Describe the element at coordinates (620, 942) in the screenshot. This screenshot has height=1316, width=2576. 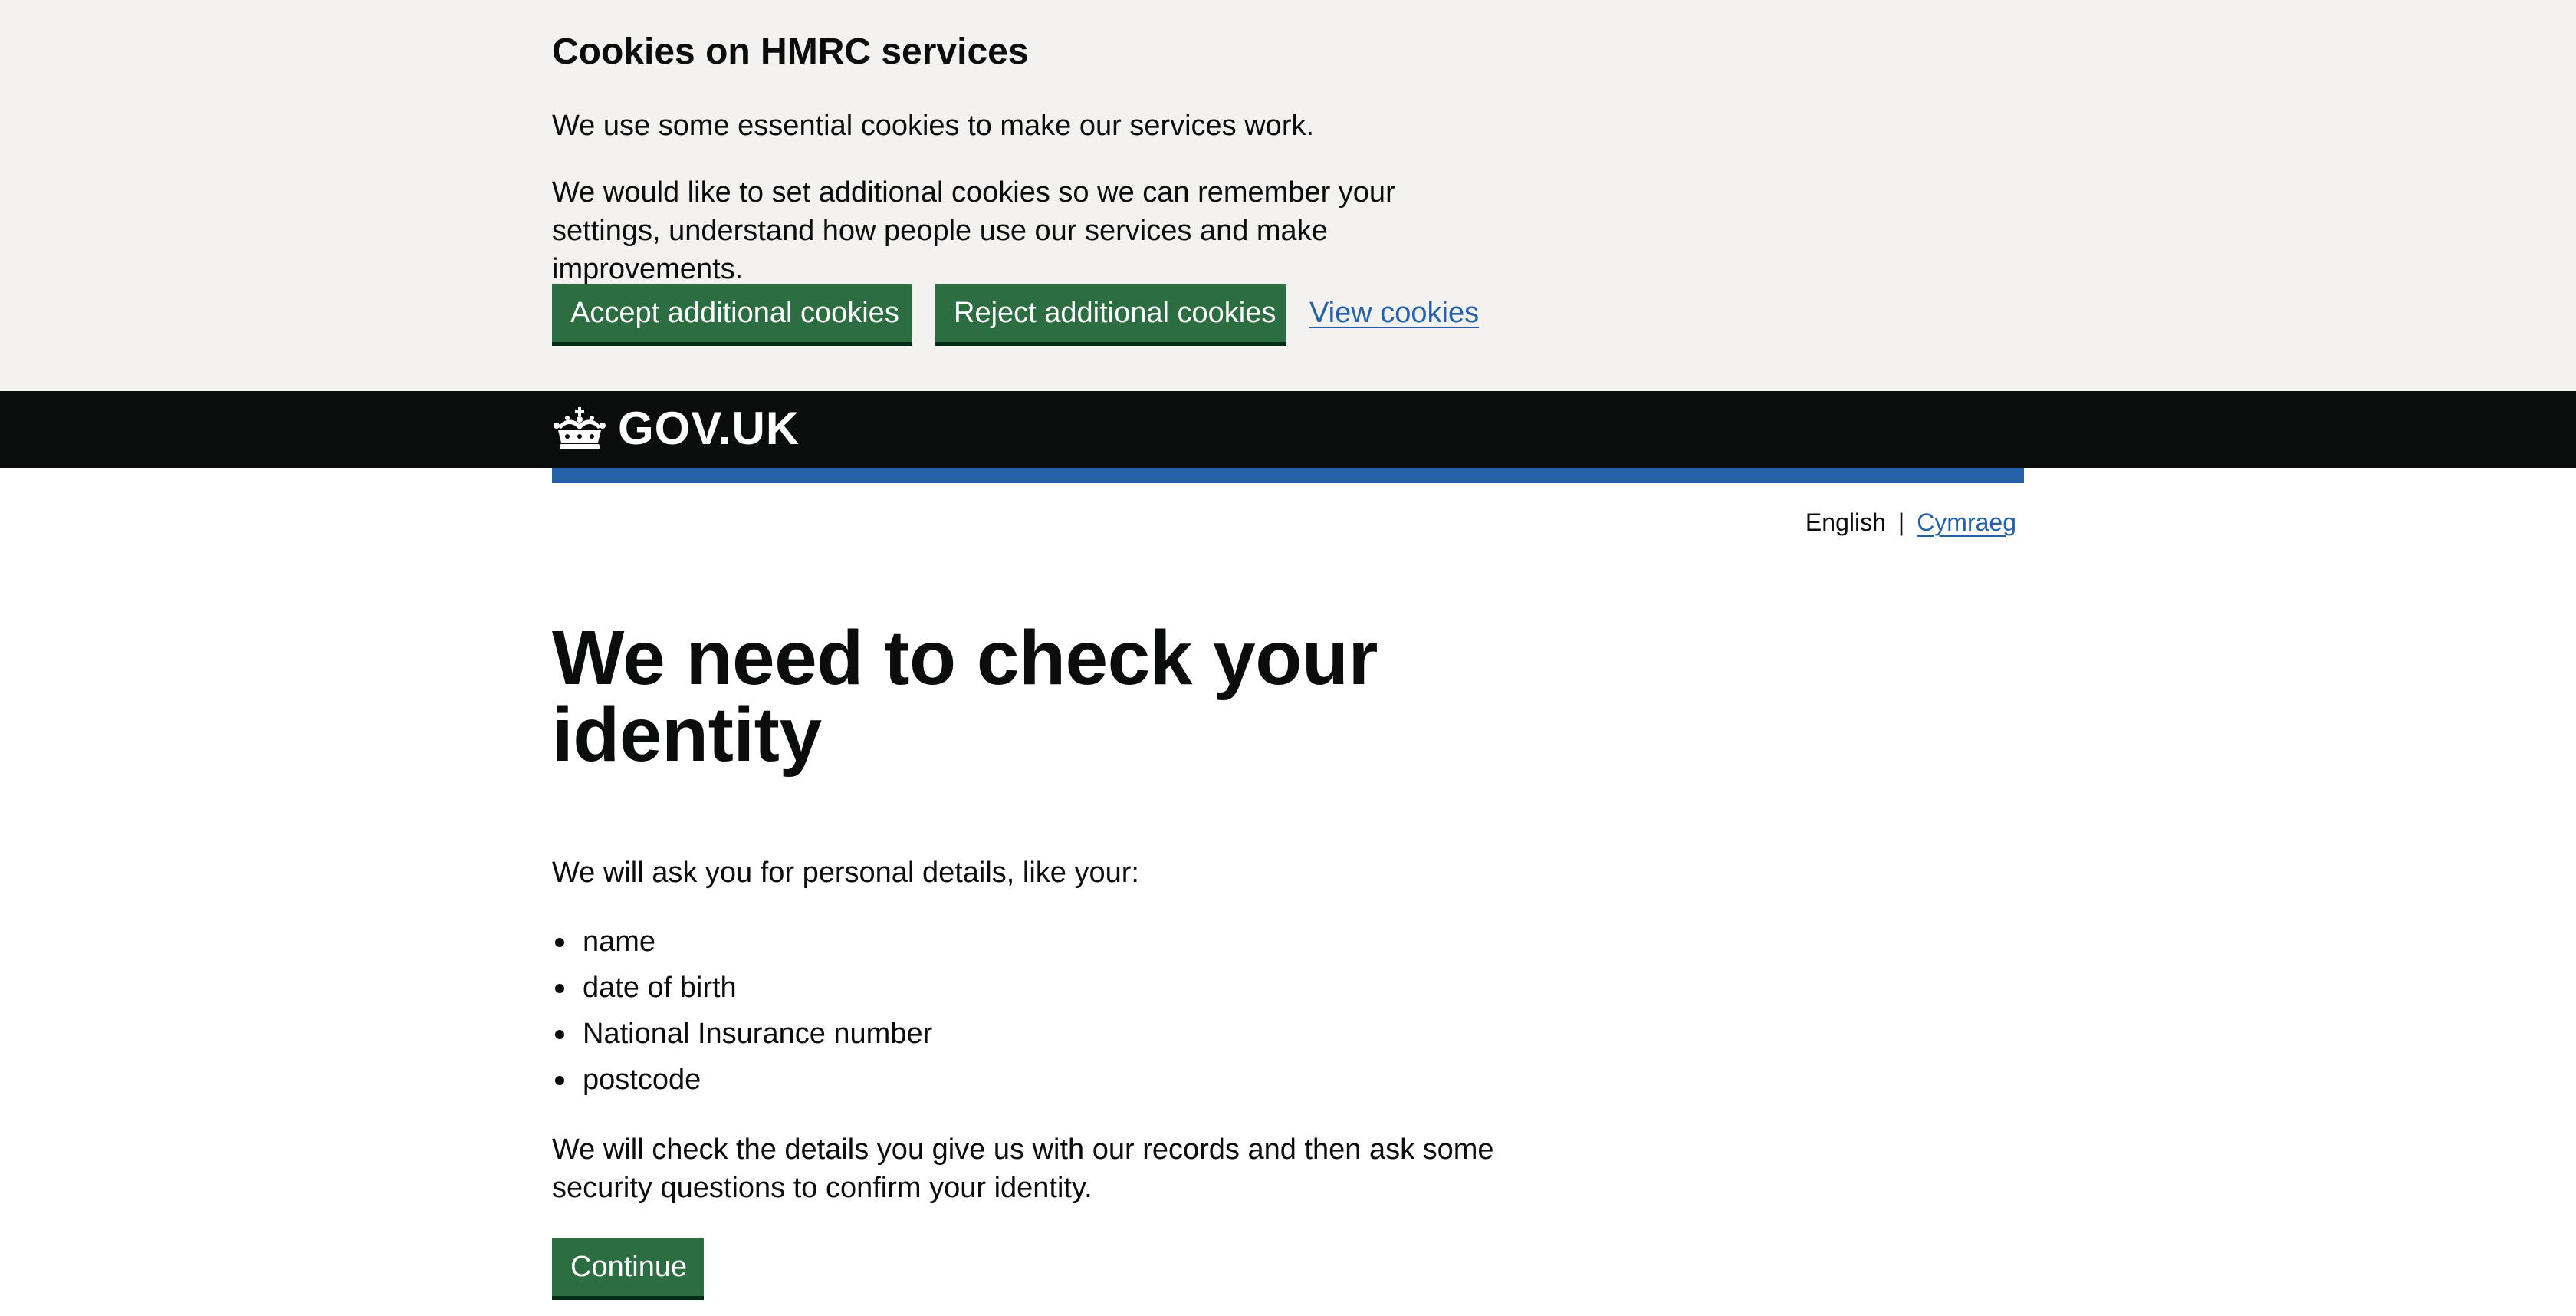
I see `list-item-text: name` at that location.